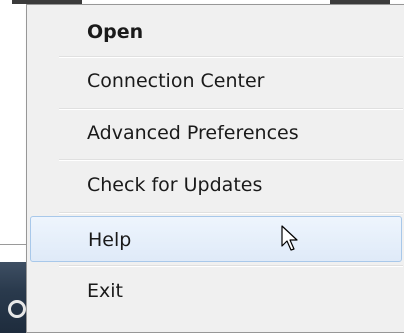  I want to click on menu-item-advanced-preferences: Advanced Preferences, so click(216, 133).